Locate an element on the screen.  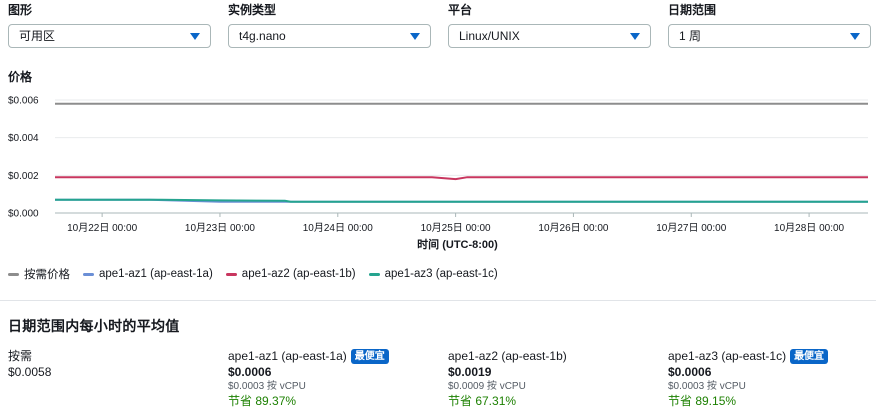
filter-label: 图形 is located at coordinates (20, 10).